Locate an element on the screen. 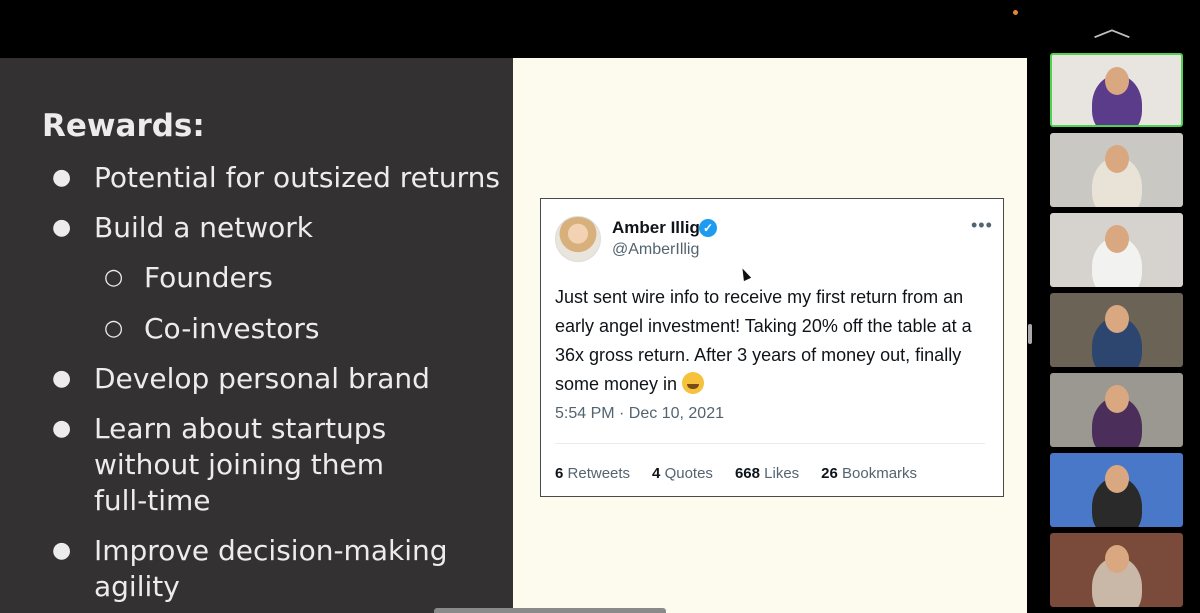 Image resolution: width=1200 pixels, height=613 pixels. sub-bullet-item: ○ Co-investors is located at coordinates (212, 328).